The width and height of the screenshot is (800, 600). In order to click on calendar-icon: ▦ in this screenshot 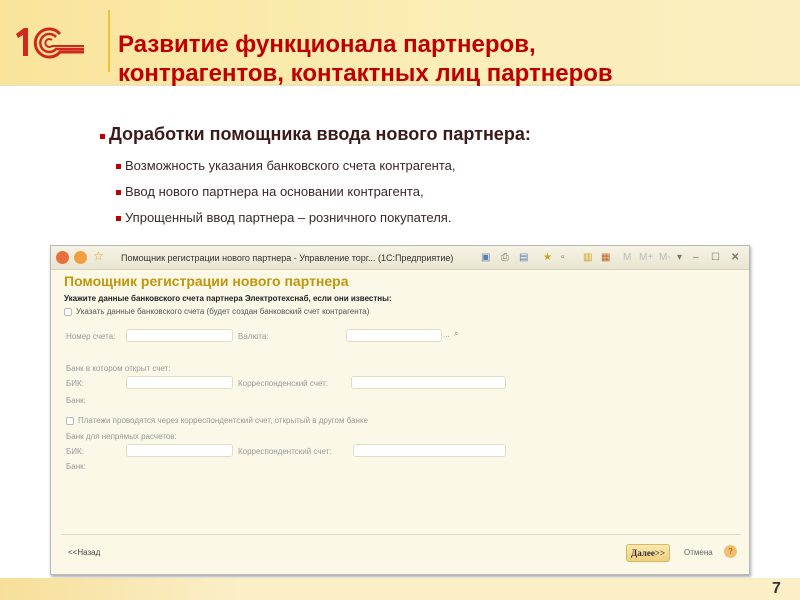, I will do `click(605, 257)`.